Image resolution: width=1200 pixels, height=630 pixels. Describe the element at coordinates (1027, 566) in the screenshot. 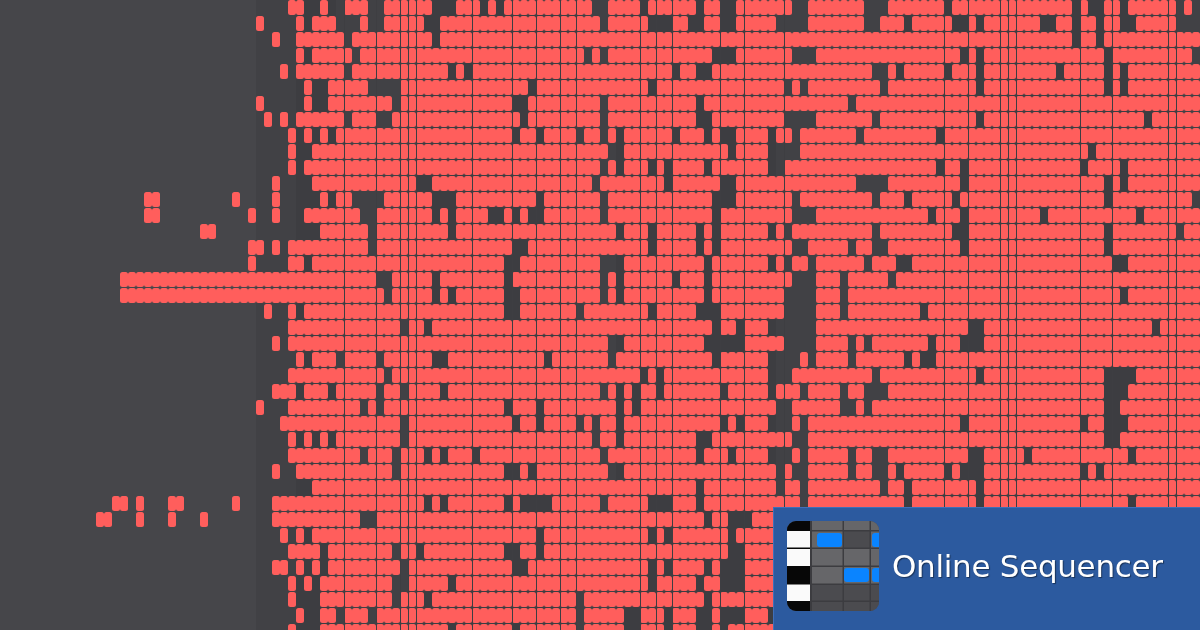

I see `brand-name: Online Sequencer` at that location.